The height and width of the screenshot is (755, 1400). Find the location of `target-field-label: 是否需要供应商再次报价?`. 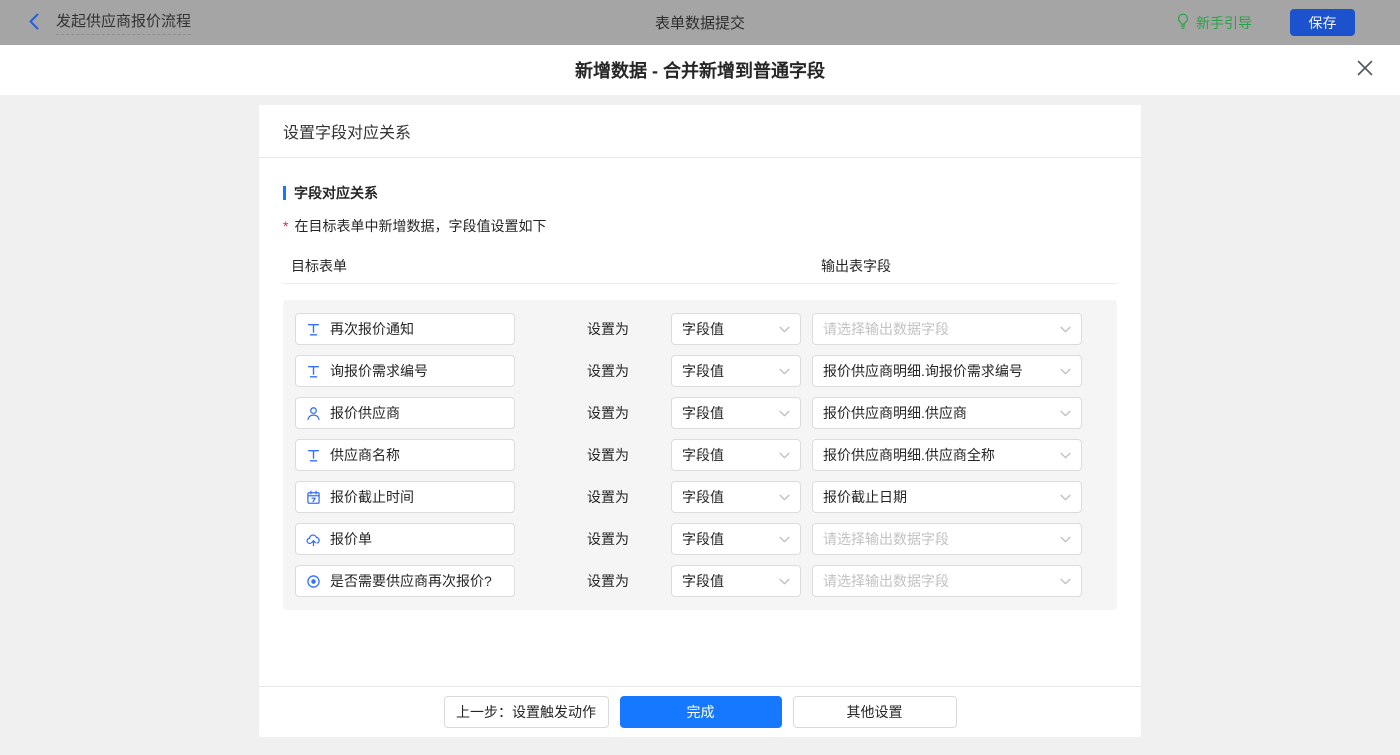

target-field-label: 是否需要供应商再次报价? is located at coordinates (411, 581).